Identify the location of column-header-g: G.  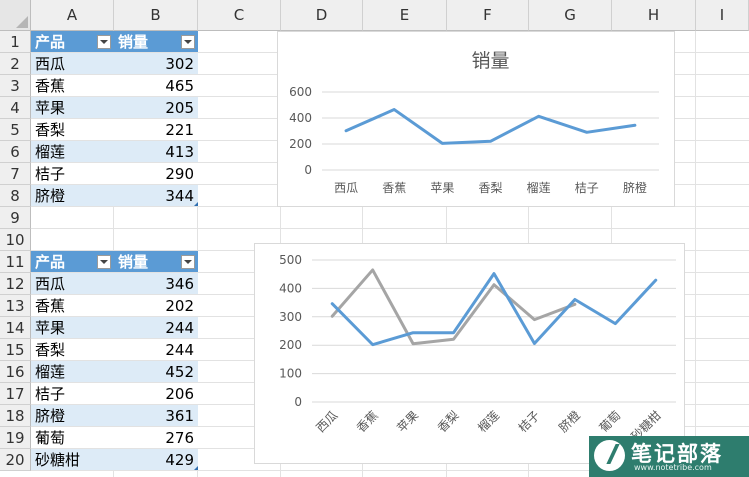
(570, 15).